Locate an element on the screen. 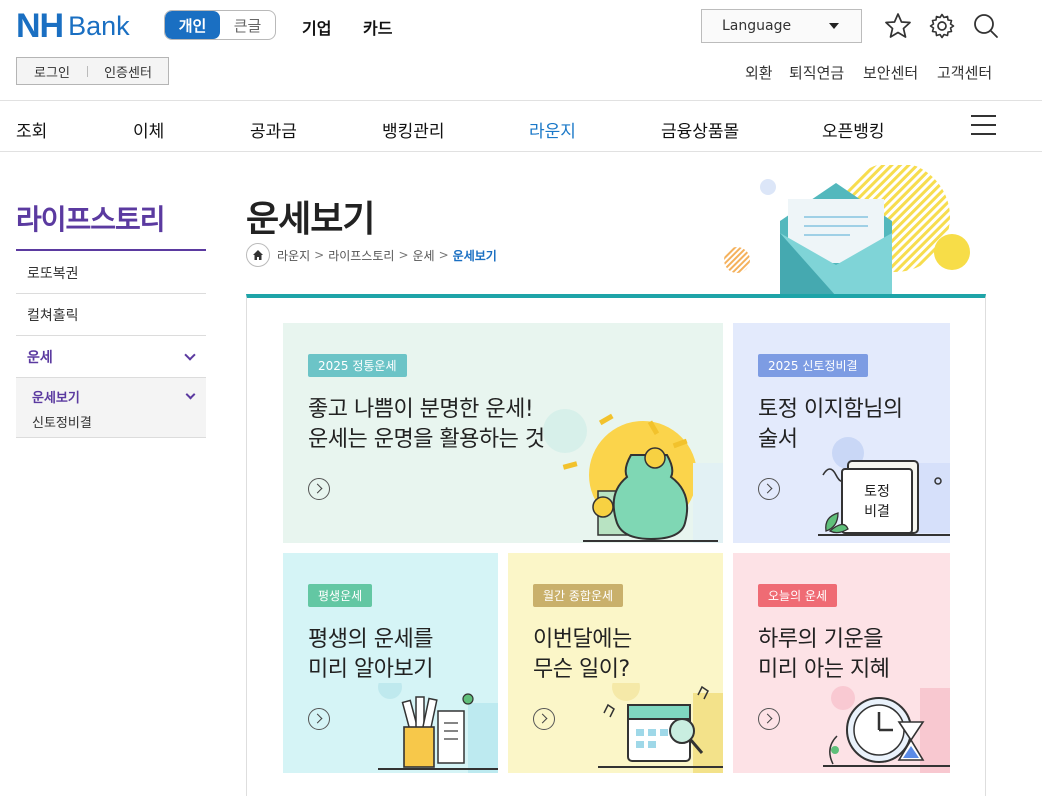 The image size is (1042, 796). util-link-customer-center: 고객센터 is located at coordinates (964, 72).